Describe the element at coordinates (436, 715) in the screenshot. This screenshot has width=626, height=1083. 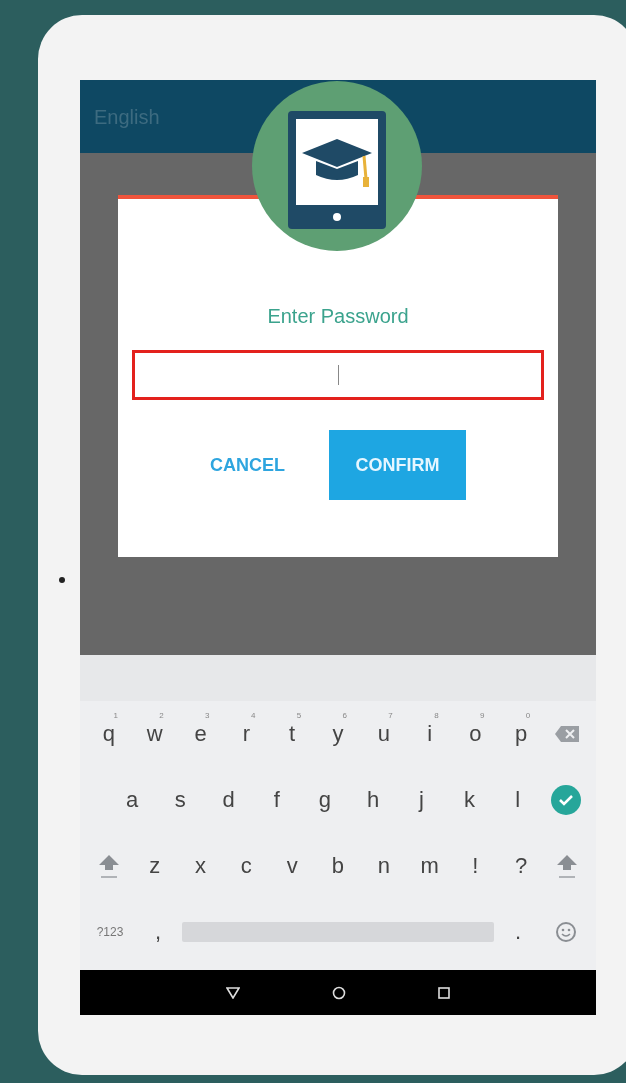
I see `key-hint: 8` at that location.